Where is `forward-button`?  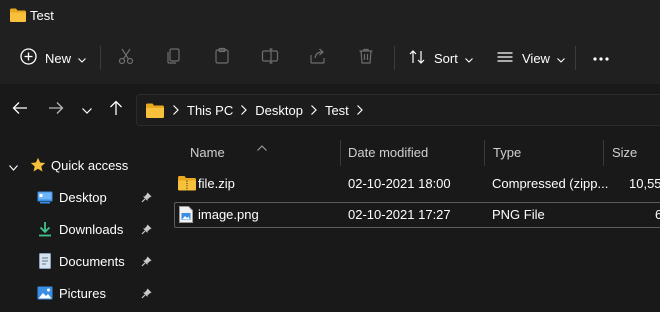 forward-button is located at coordinates (56, 110).